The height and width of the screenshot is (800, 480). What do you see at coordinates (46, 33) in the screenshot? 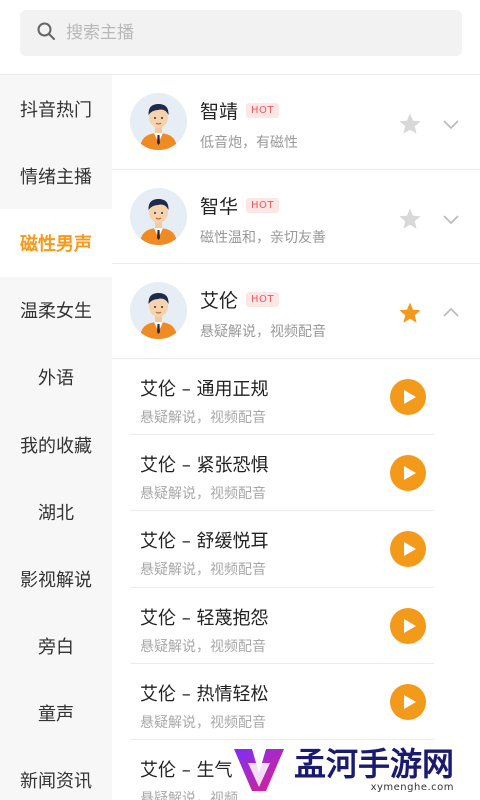
I see `search-icon` at bounding box center [46, 33].